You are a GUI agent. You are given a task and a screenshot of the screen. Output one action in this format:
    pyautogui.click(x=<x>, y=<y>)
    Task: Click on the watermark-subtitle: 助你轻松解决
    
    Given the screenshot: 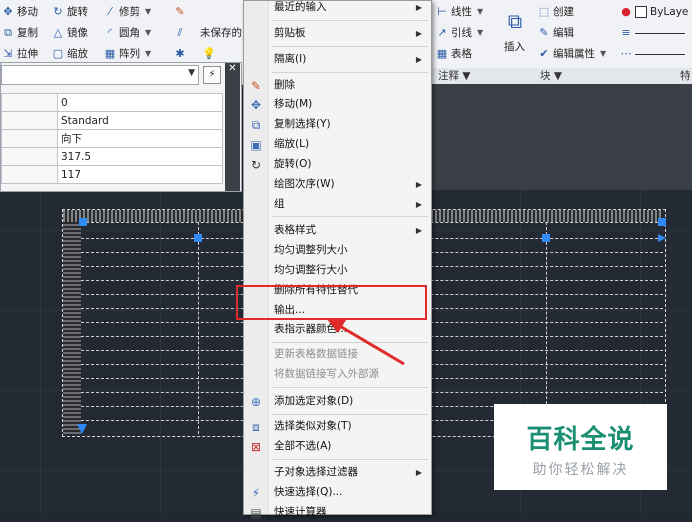 What is the action you would take?
    pyautogui.click(x=580, y=470)
    